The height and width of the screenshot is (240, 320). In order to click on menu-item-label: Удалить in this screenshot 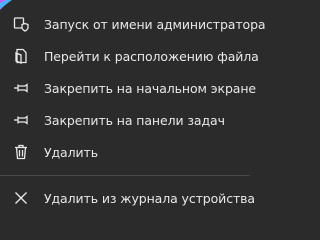, I will do `click(71, 152)`.